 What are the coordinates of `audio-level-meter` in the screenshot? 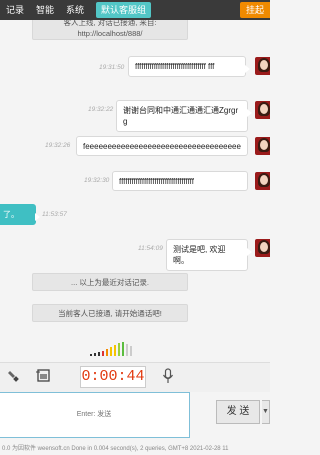 It's located at (111, 349).